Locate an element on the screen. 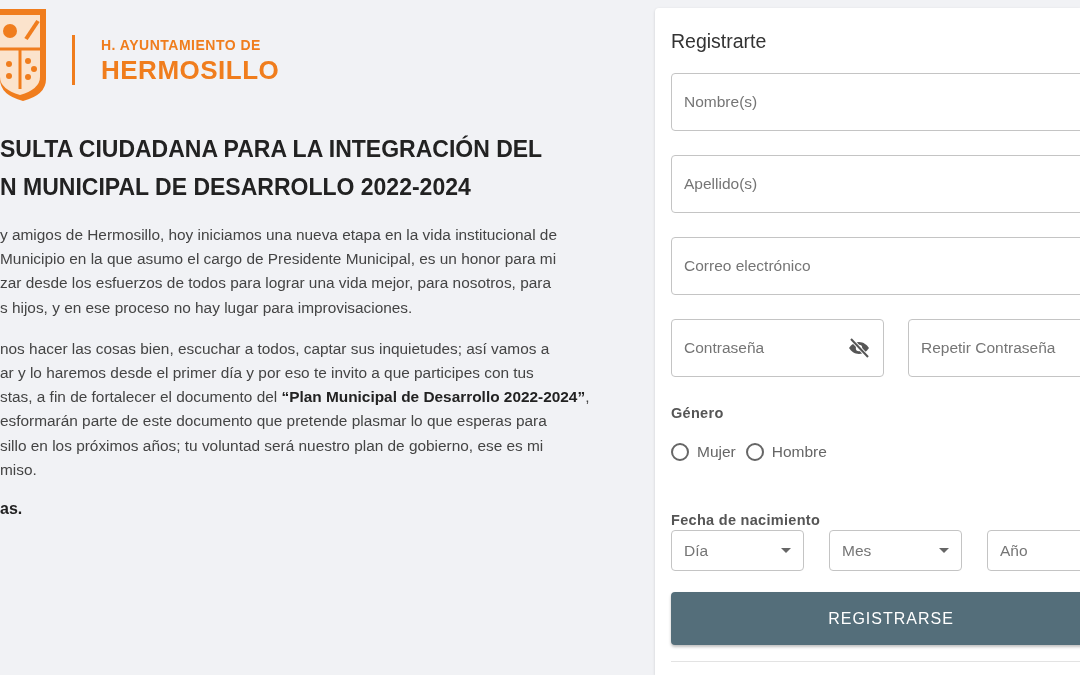  radio-option: Hombre is located at coordinates (786, 452).